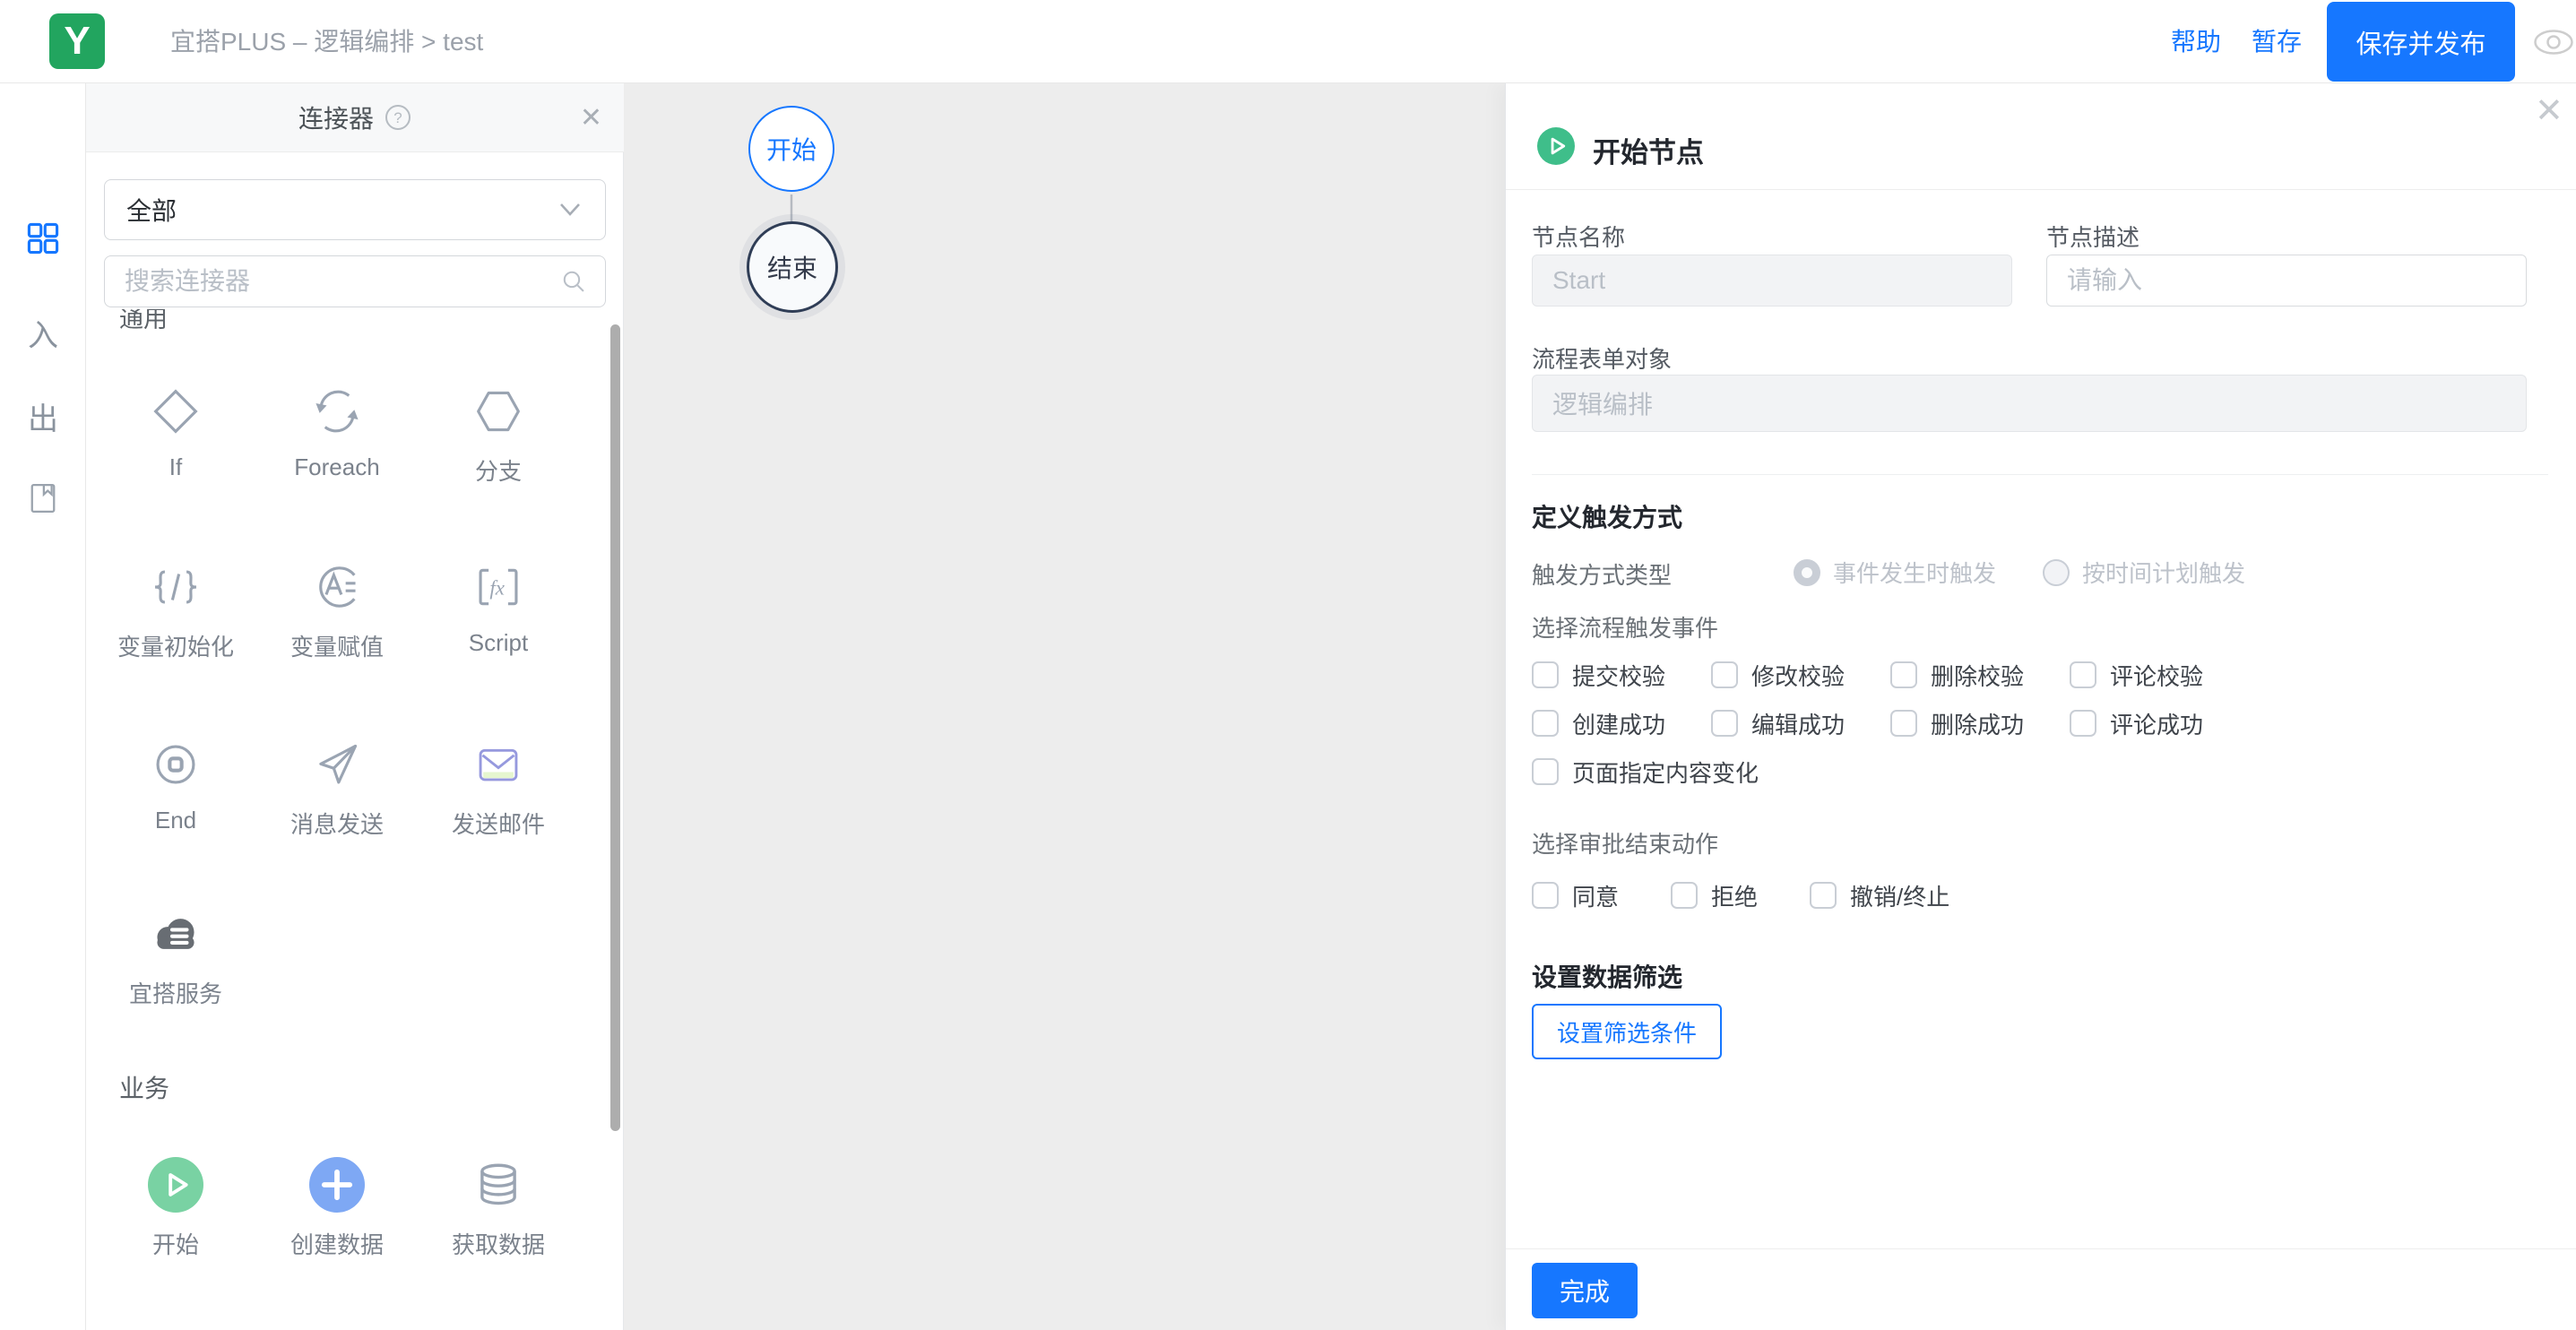 The image size is (2576, 1330). I want to click on assign-icon, so click(337, 587).